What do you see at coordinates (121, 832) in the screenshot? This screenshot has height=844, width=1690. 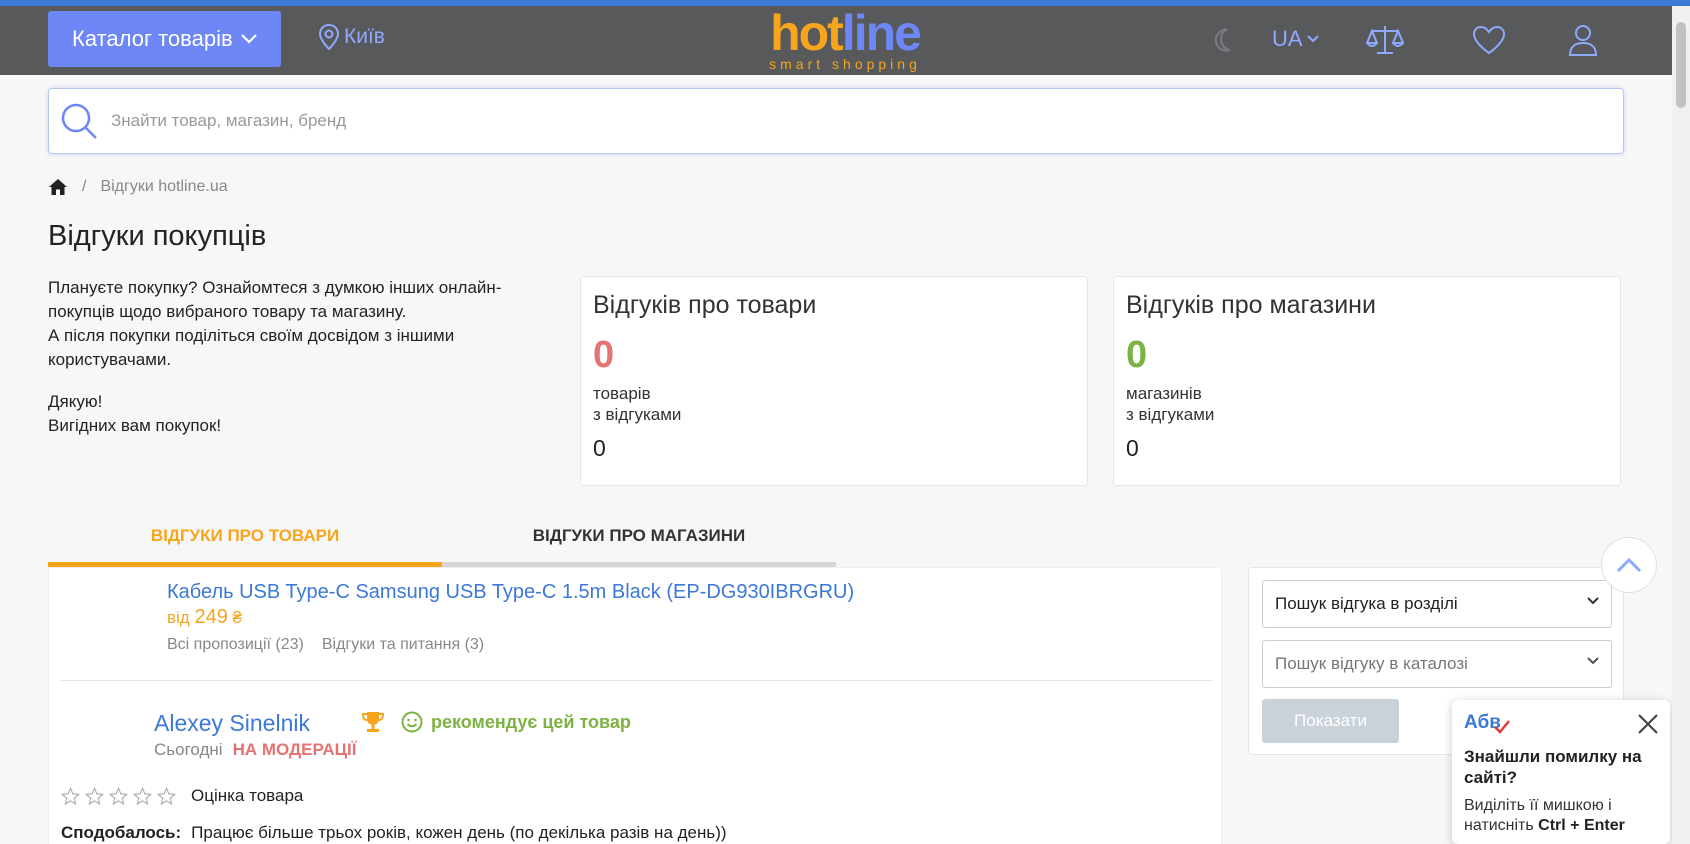 I see `liked-label: Сподобалось:` at bounding box center [121, 832].